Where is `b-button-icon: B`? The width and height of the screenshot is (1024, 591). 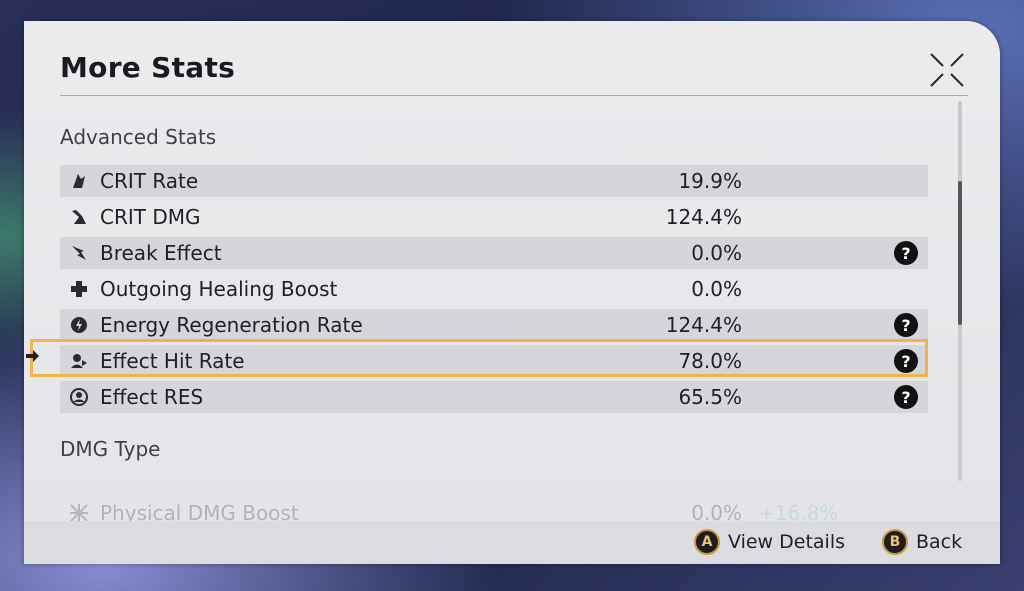
b-button-icon: B is located at coordinates (895, 542).